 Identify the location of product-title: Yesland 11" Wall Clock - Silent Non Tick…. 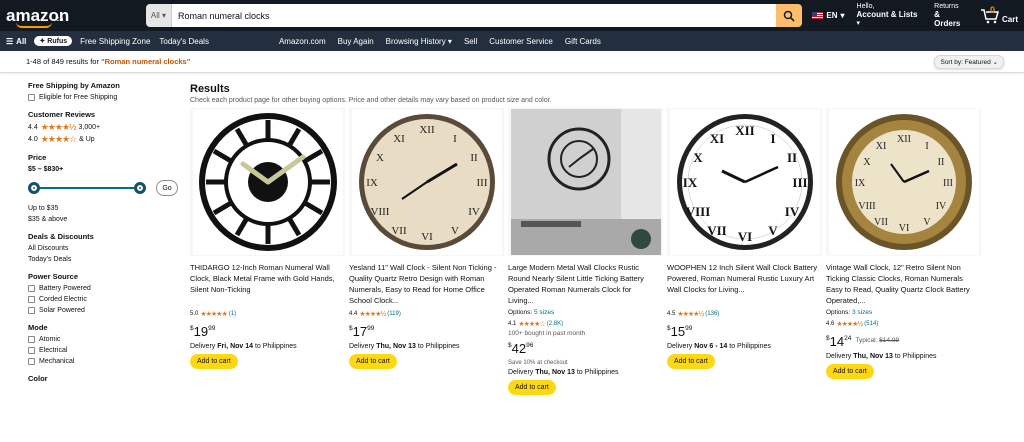
(426, 284).